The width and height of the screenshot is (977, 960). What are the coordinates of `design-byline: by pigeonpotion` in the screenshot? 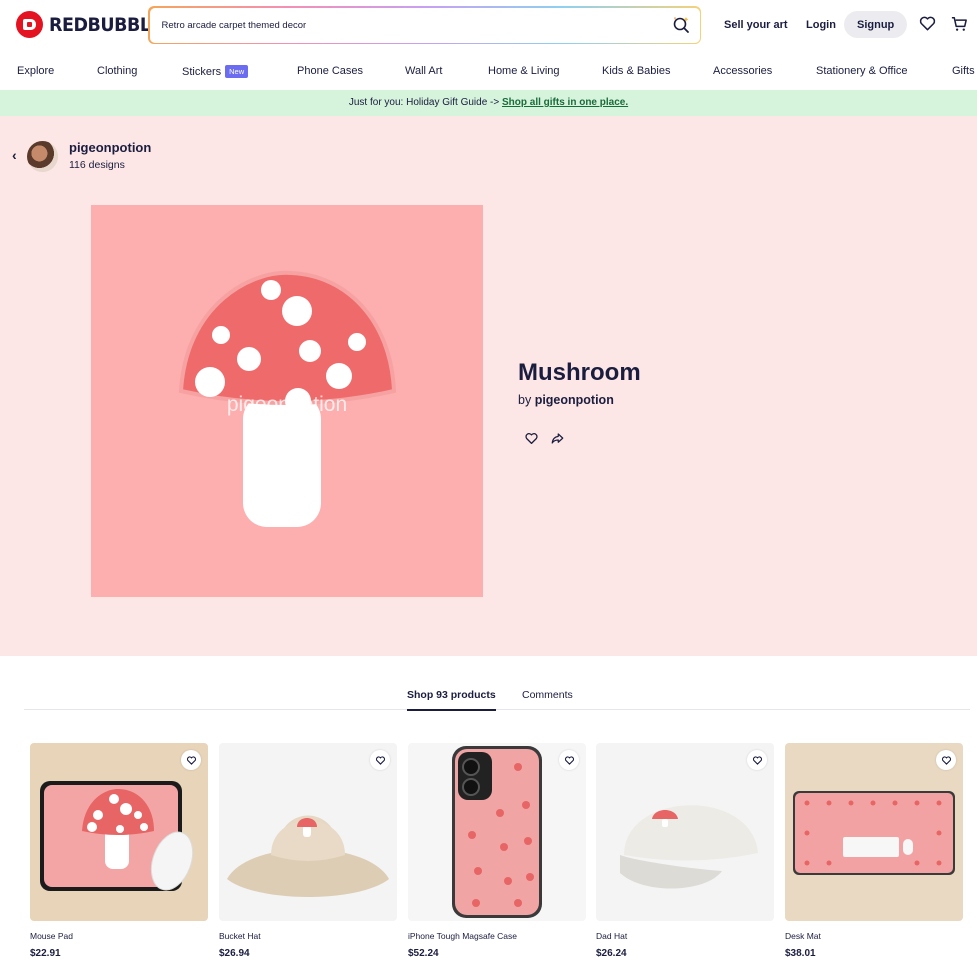 It's located at (566, 400).